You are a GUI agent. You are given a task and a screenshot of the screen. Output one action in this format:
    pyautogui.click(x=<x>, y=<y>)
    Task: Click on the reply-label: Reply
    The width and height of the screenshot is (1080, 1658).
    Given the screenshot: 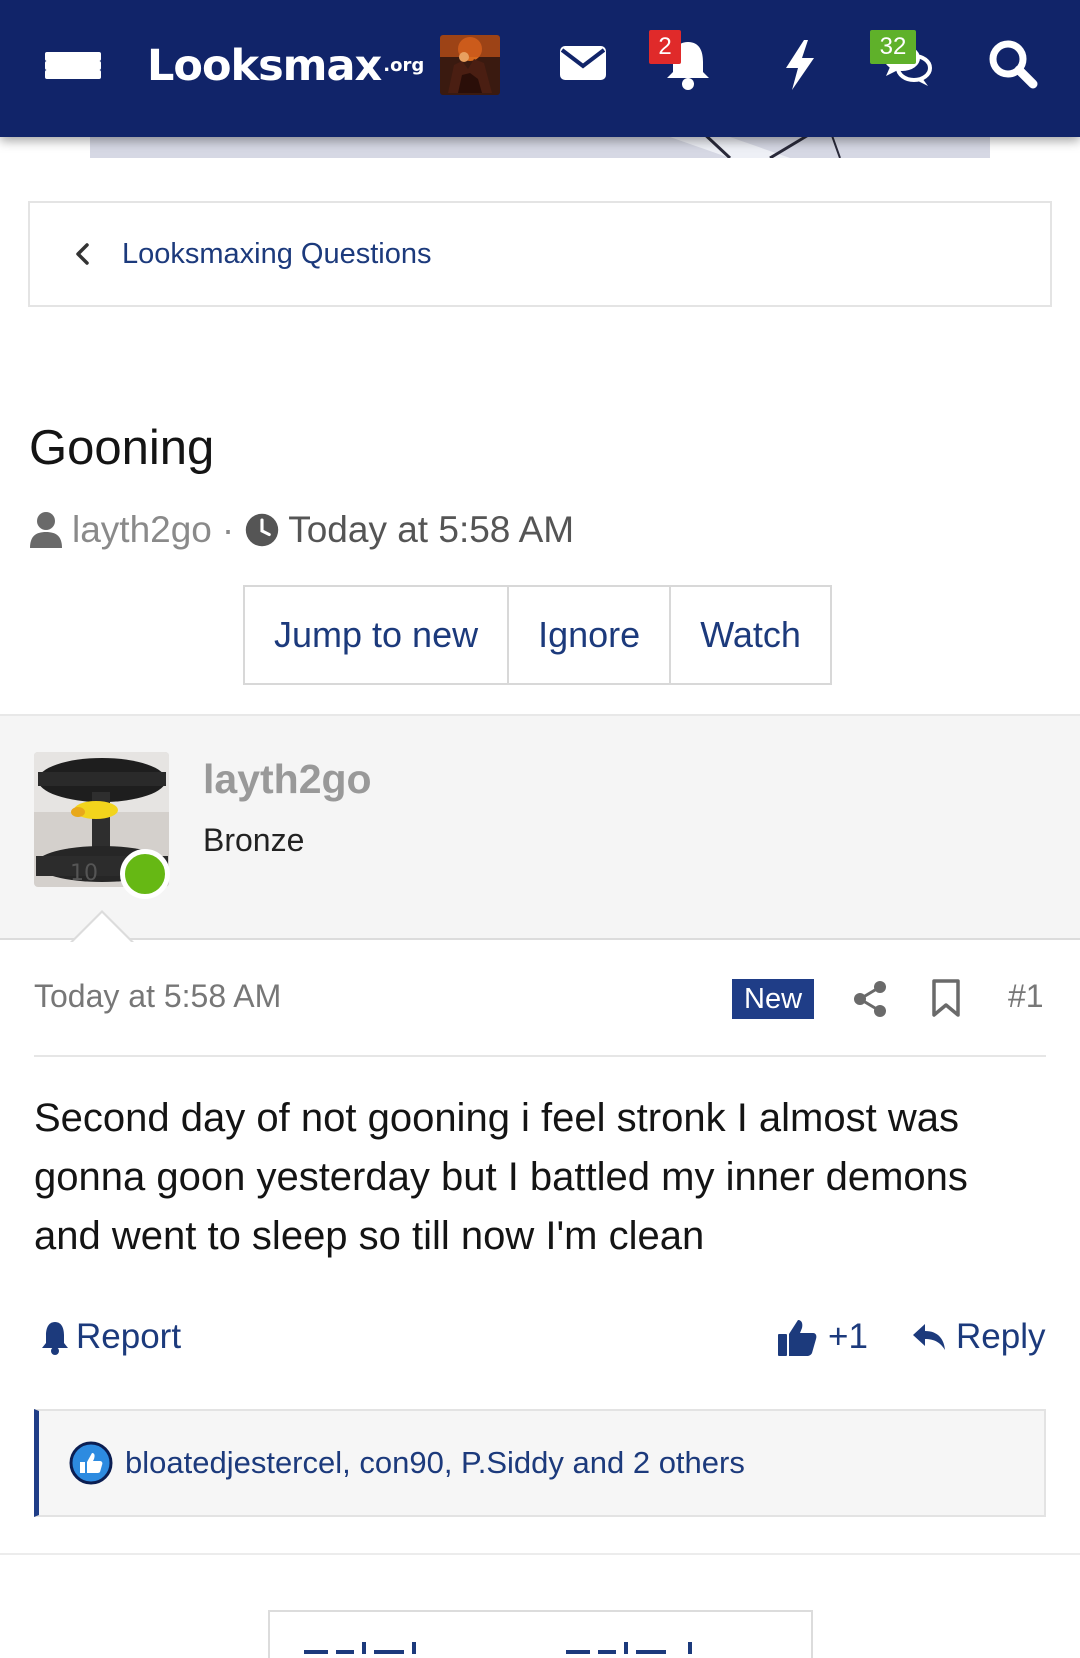 What is the action you would take?
    pyautogui.click(x=1001, y=1336)
    